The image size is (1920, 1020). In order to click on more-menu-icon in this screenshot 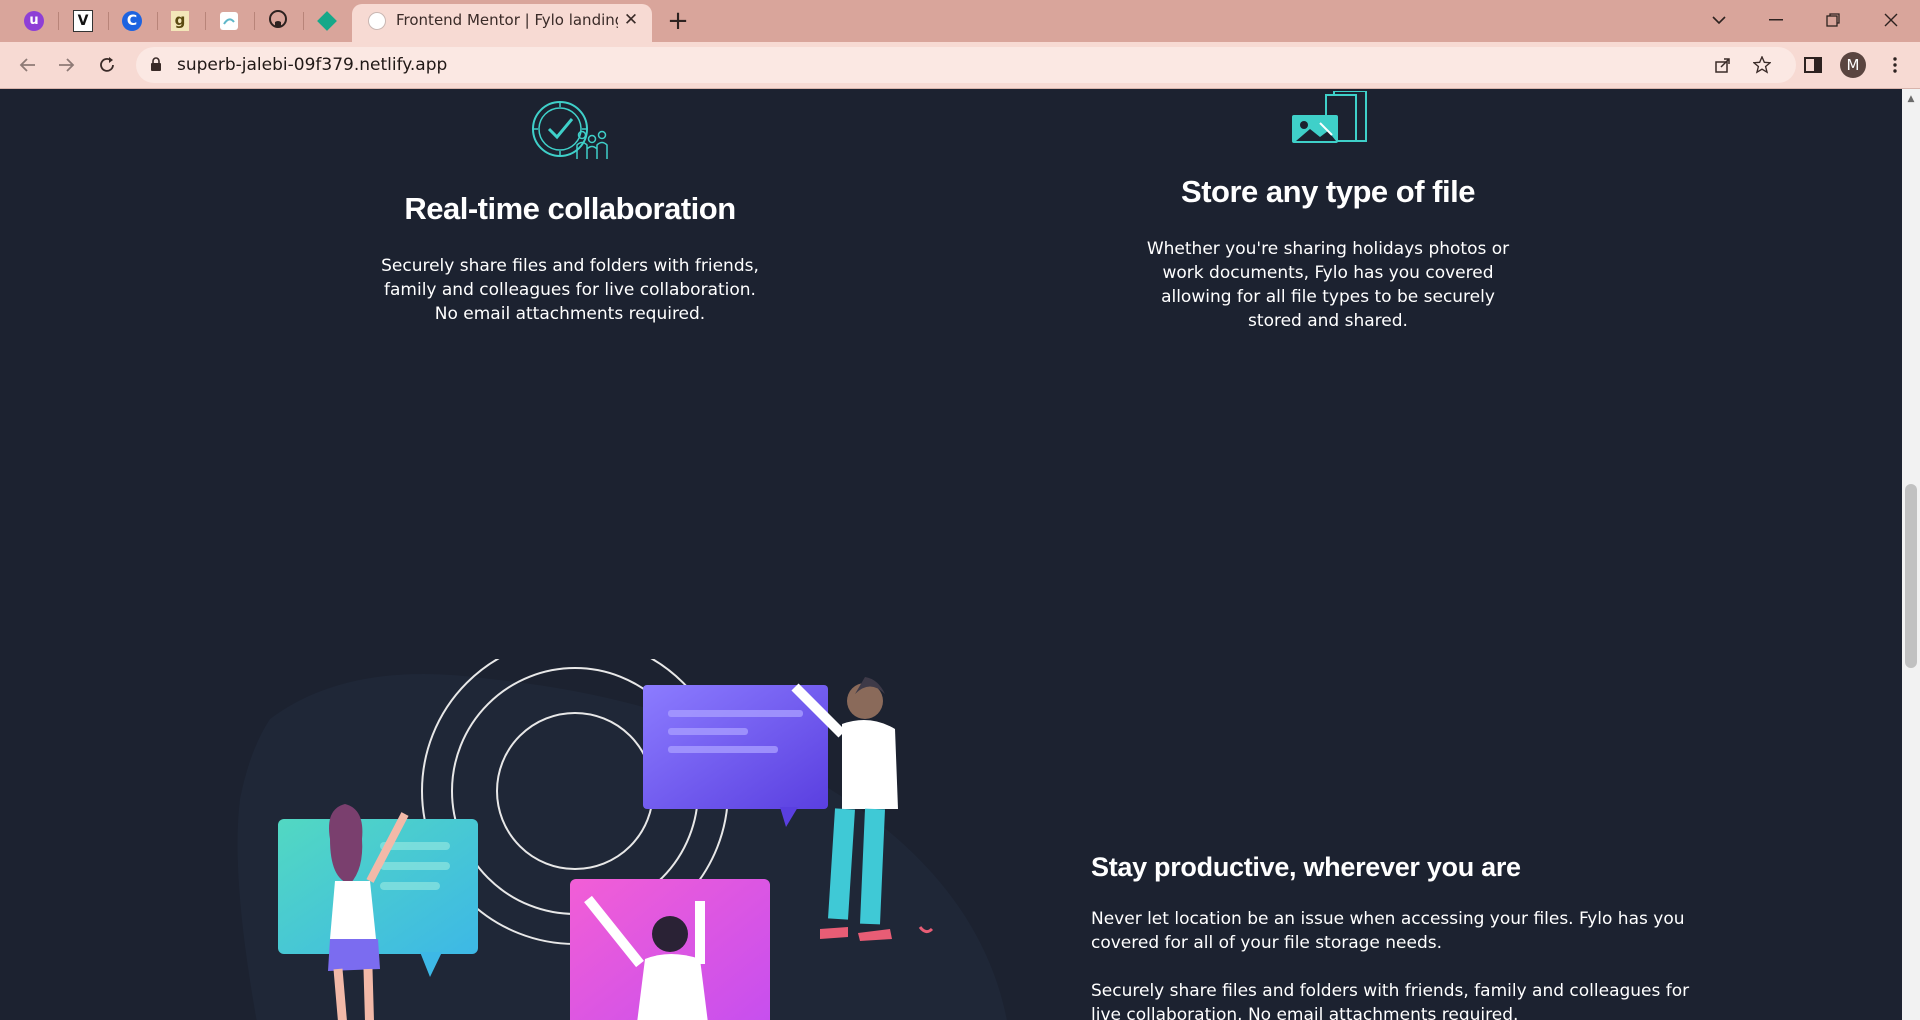, I will do `click(1895, 65)`.